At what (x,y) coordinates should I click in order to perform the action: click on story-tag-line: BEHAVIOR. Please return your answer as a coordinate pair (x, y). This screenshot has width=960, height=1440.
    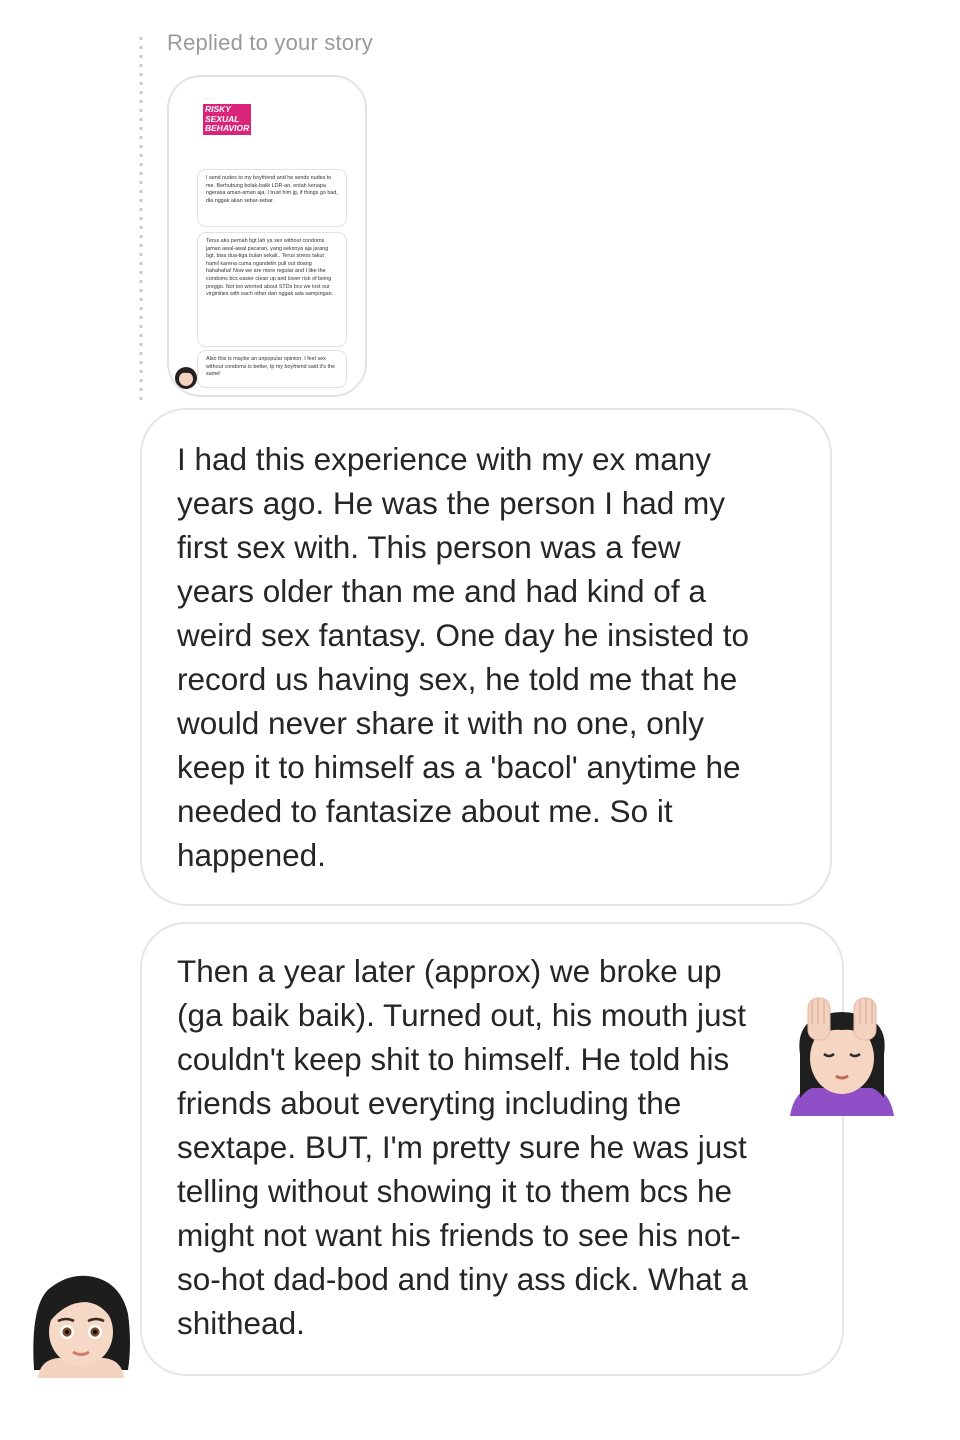
    Looking at the image, I should click on (227, 128).